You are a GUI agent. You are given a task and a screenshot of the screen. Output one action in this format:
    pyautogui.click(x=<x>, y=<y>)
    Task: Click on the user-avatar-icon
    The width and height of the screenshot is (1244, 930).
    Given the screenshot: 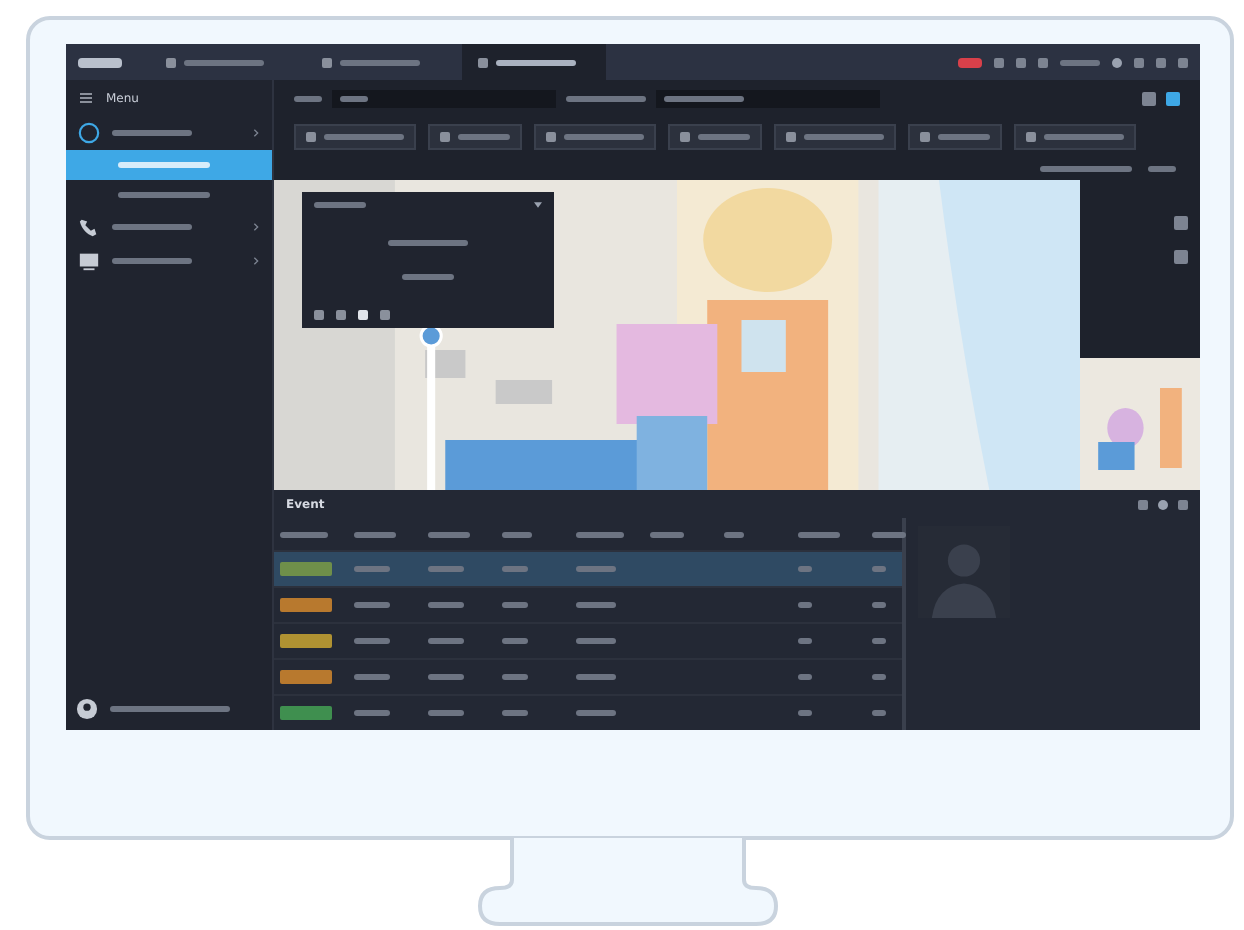 What is the action you would take?
    pyautogui.click(x=87, y=708)
    